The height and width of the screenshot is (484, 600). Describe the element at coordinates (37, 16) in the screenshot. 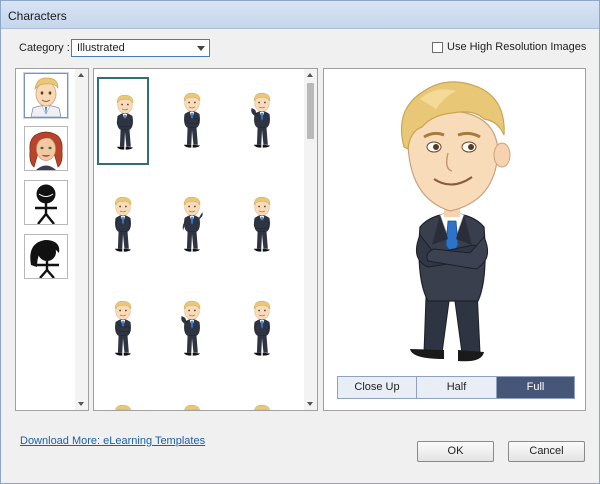

I see `dialog-title: Characters` at that location.